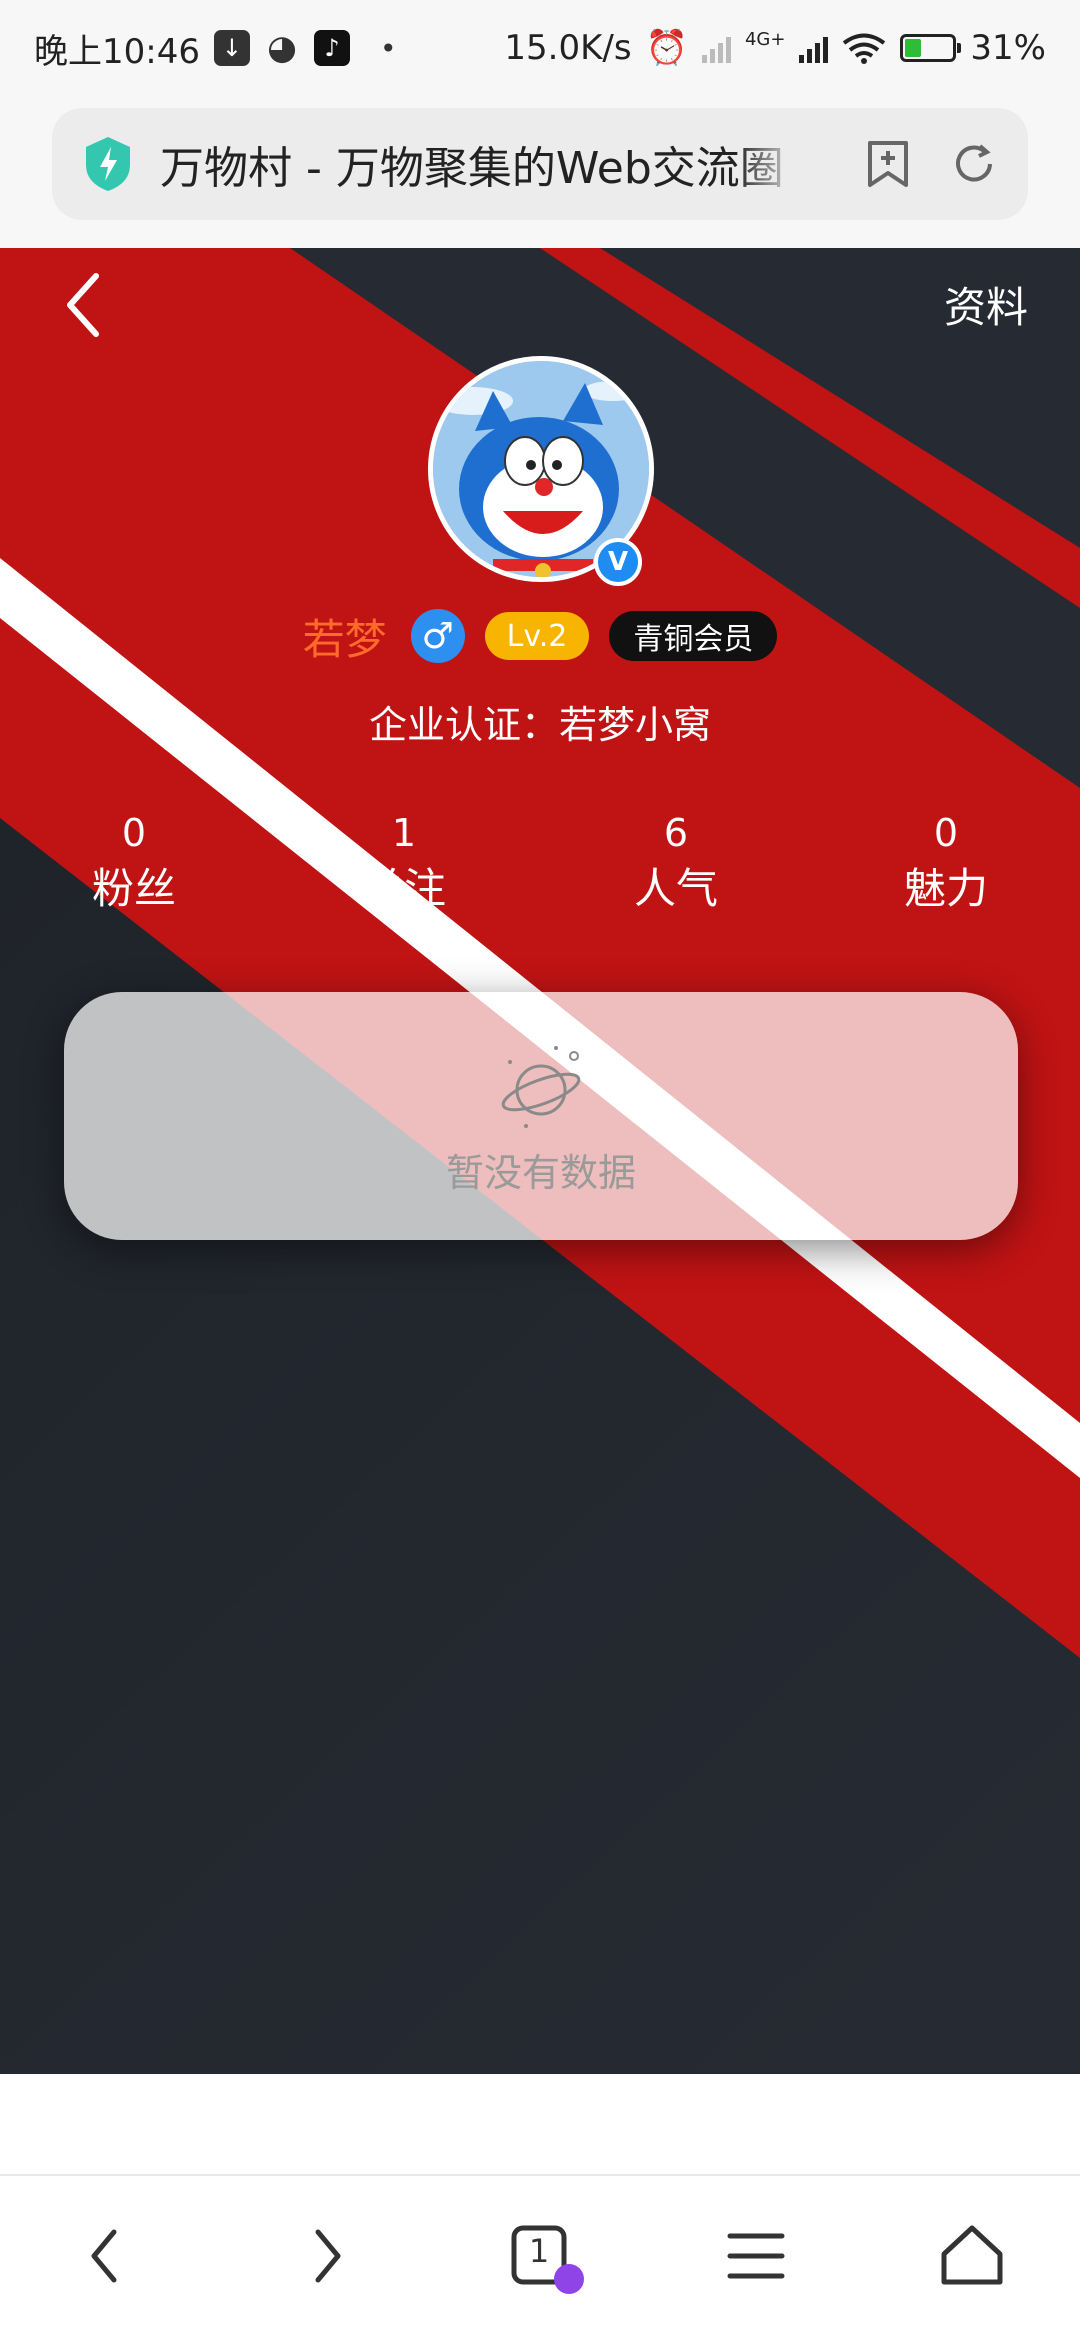 The width and height of the screenshot is (1080, 2340). What do you see at coordinates (716, 48) in the screenshot?
I see `signal-icon-sim1` at bounding box center [716, 48].